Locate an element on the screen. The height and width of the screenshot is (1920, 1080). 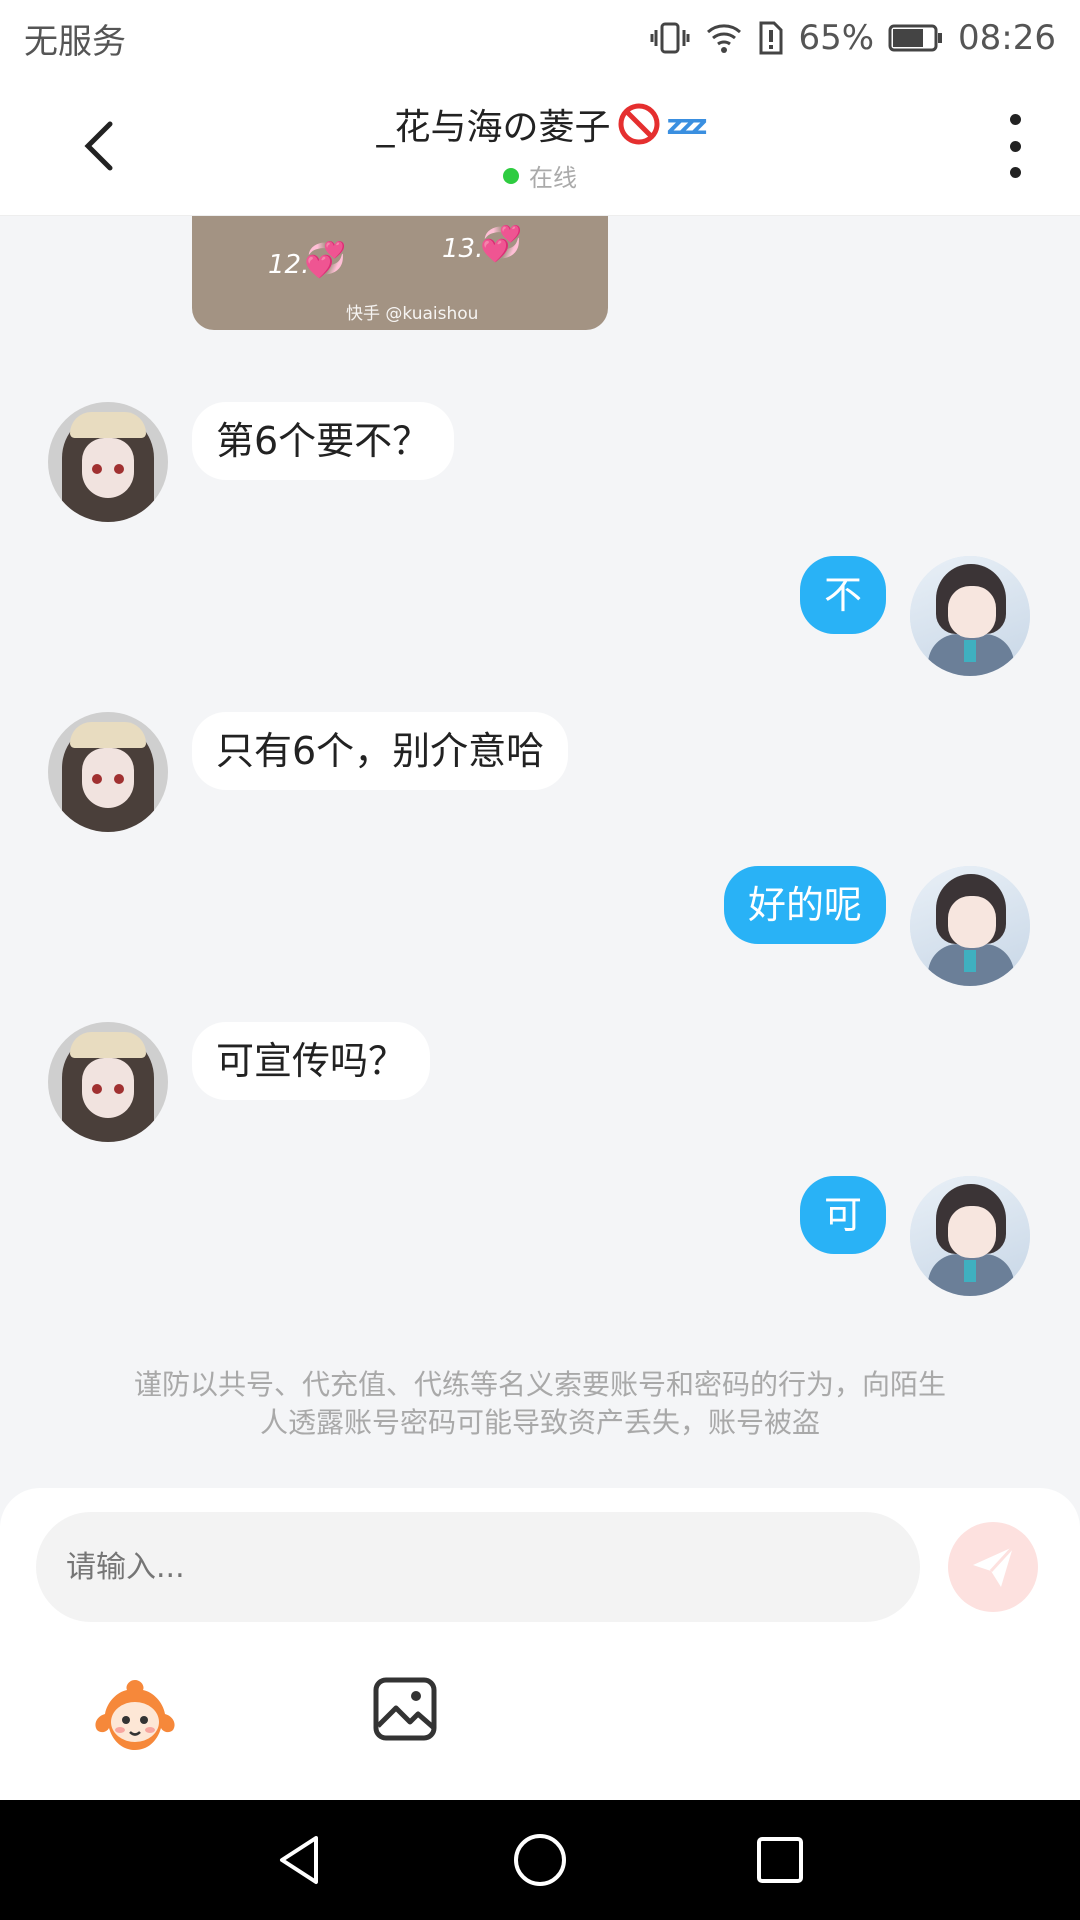
message-bubble: 好的呢 is located at coordinates (804, 905).